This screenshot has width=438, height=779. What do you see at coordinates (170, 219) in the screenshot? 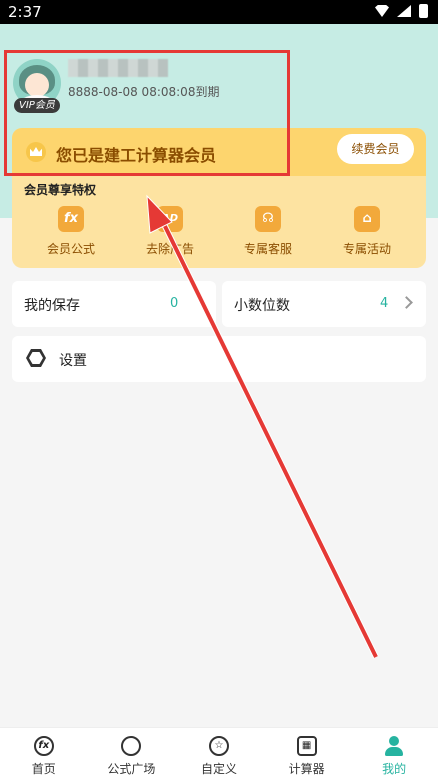
I see `ad-icon: AD` at bounding box center [170, 219].